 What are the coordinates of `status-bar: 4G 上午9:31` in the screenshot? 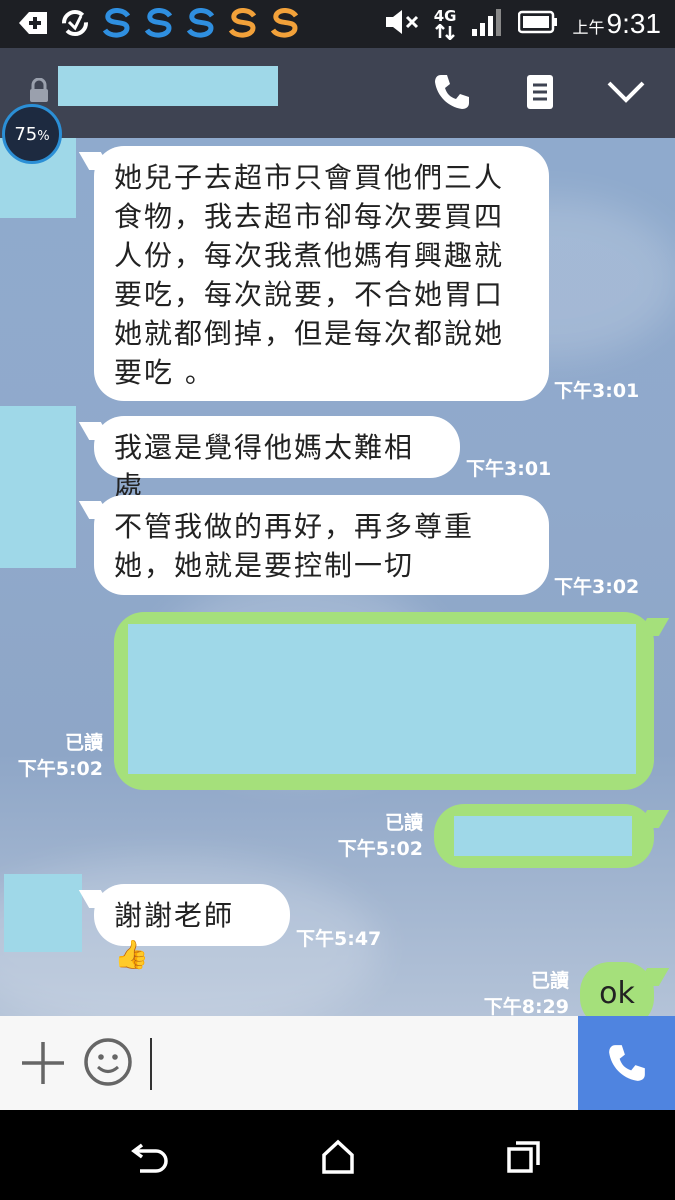 It's located at (337, 24).